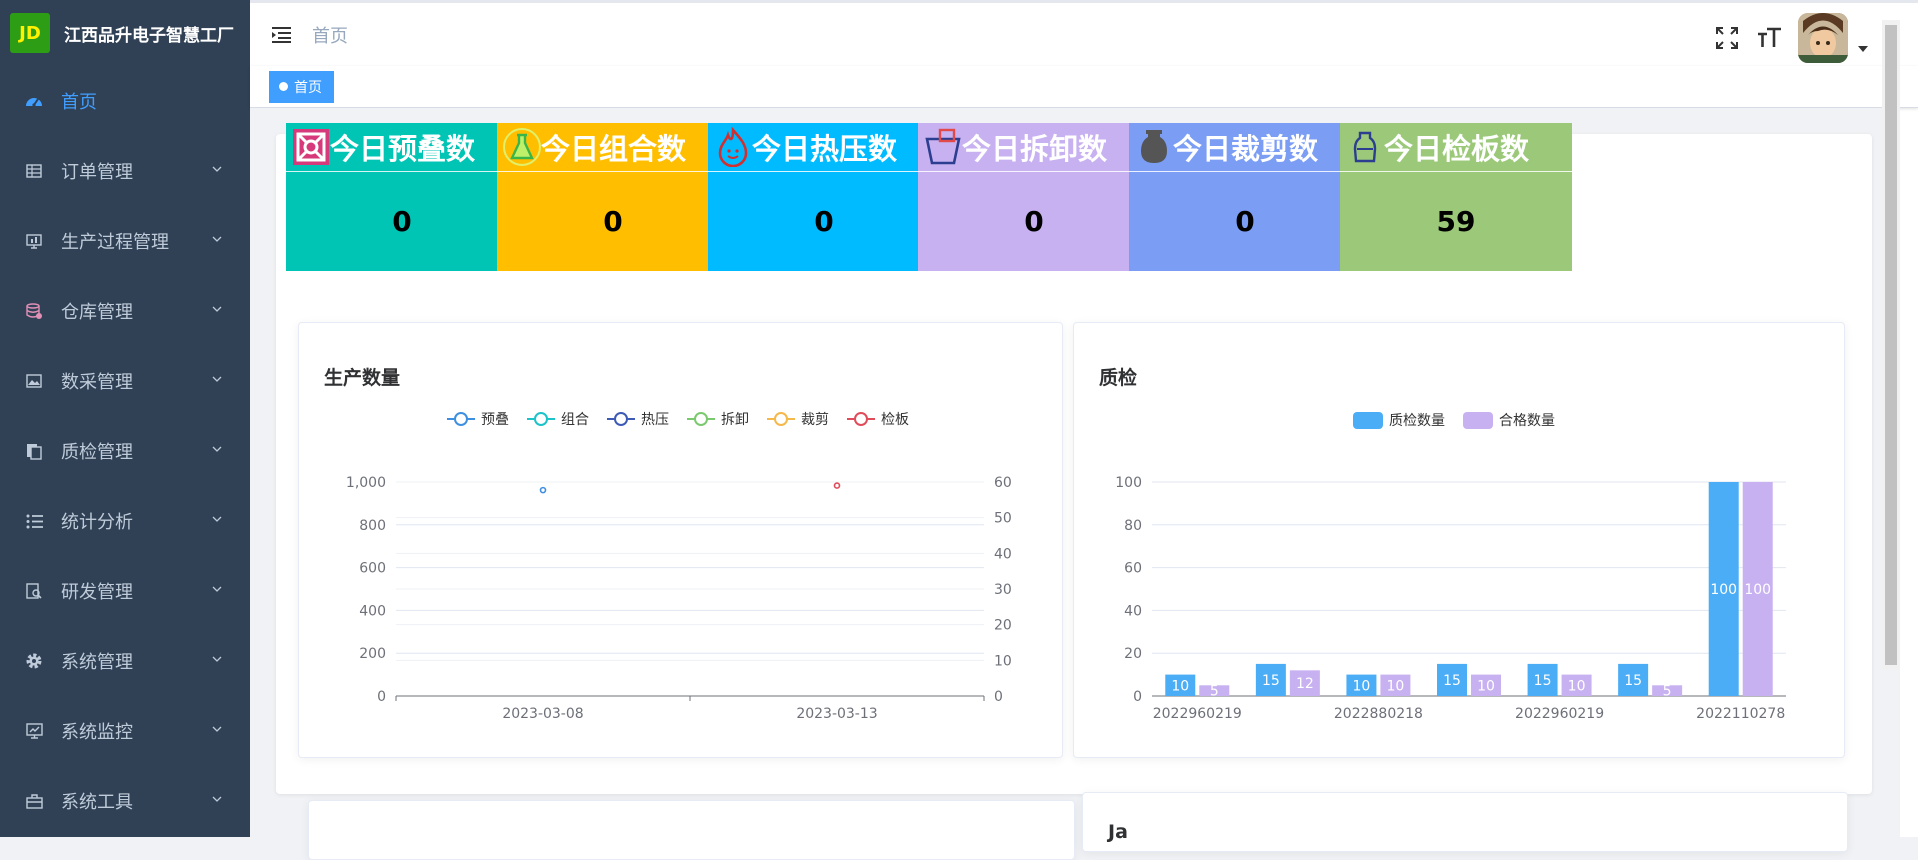  Describe the element at coordinates (97, 732) in the screenshot. I see `sidebar-item-label: 系统监控` at that location.